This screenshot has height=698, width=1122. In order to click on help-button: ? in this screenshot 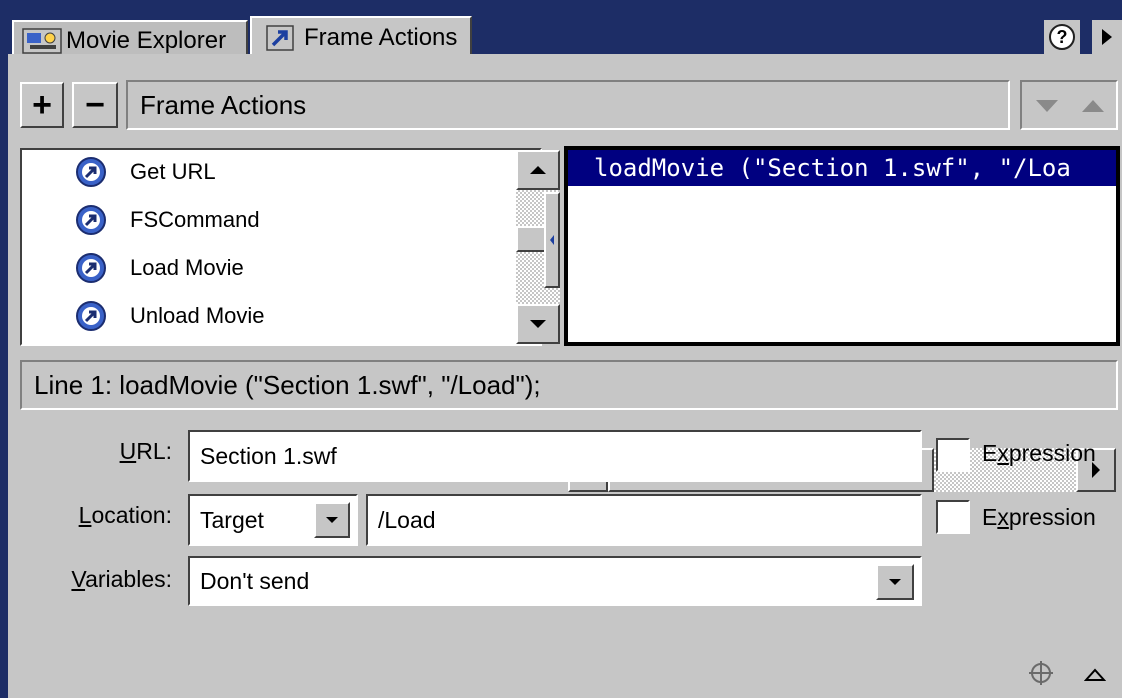, I will do `click(1062, 37)`.